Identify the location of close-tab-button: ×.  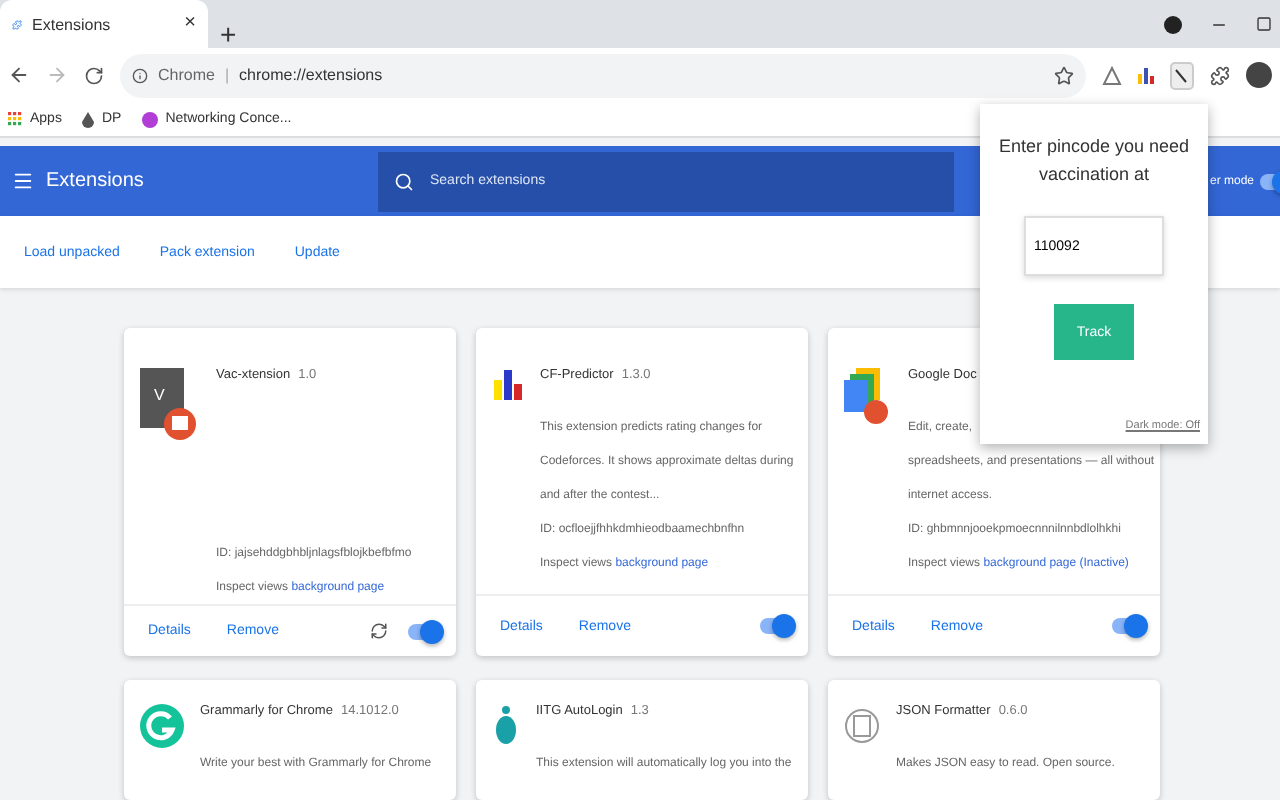
(190, 24).